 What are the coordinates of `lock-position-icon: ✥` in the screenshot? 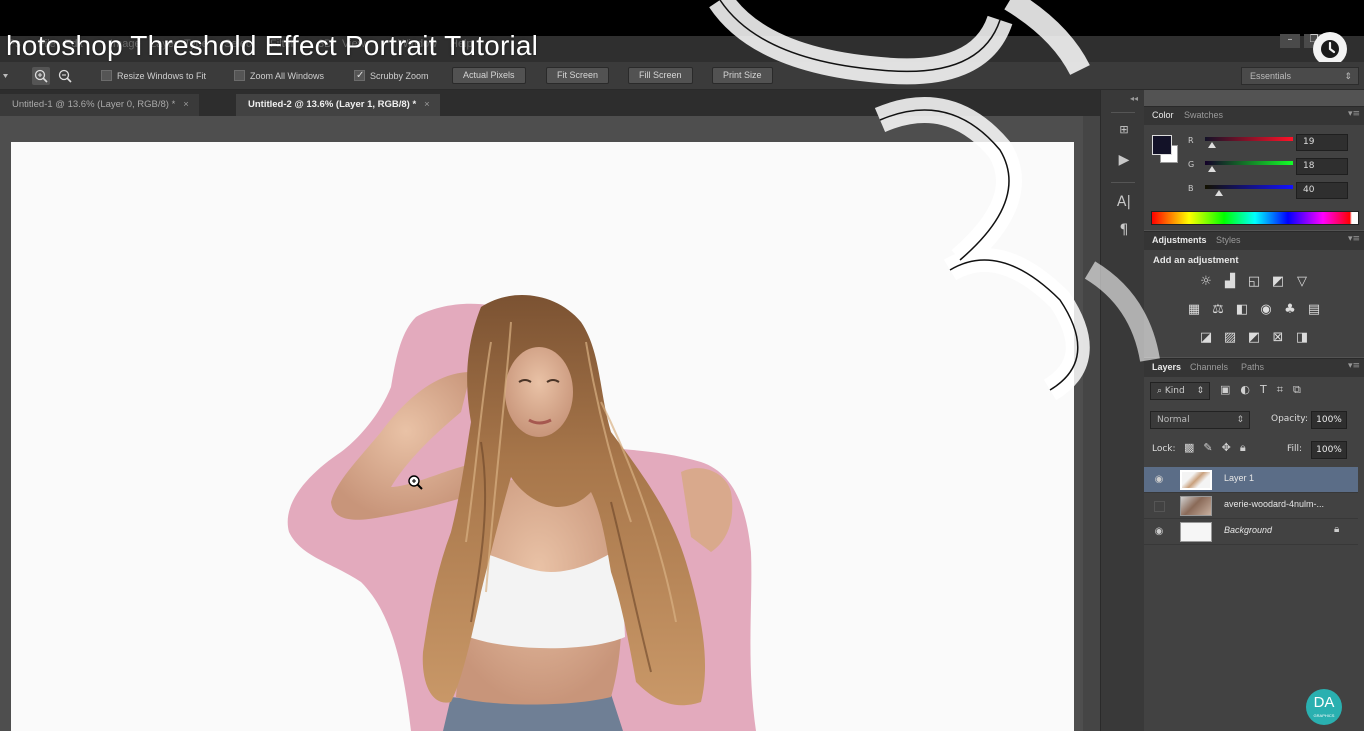 It's located at (1226, 448).